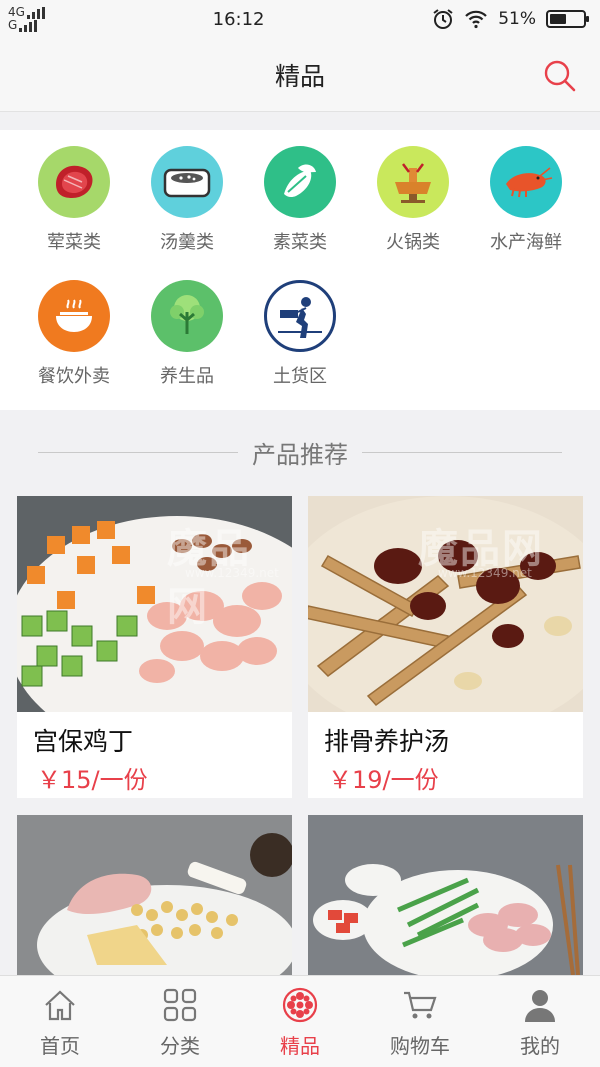 This screenshot has width=600, height=1067. I want to click on tab-label: 购物车, so click(420, 1046).